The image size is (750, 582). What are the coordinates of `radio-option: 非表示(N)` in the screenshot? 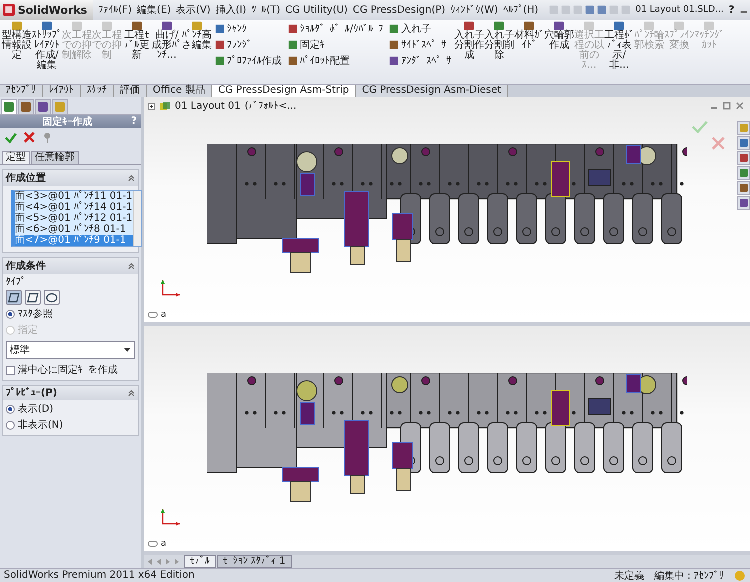 It's located at (70, 425).